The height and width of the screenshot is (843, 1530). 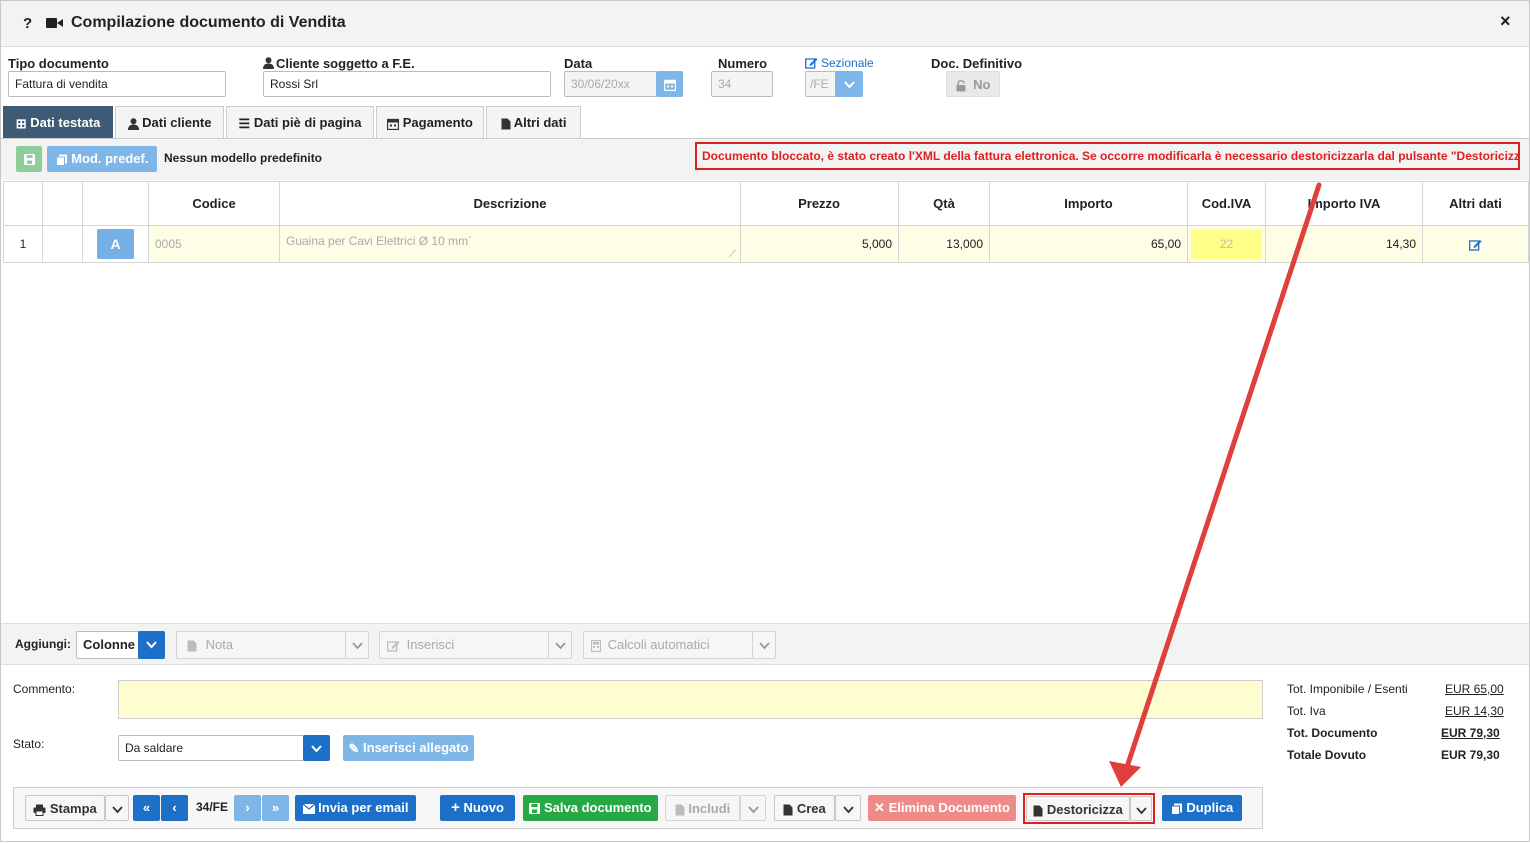 What do you see at coordinates (1223, 476) in the screenshot?
I see `arrow-shaft` at bounding box center [1223, 476].